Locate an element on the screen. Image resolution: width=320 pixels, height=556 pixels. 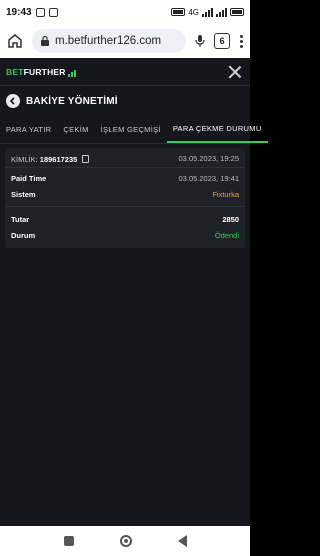
home-nav-button is located at coordinates (125, 541).